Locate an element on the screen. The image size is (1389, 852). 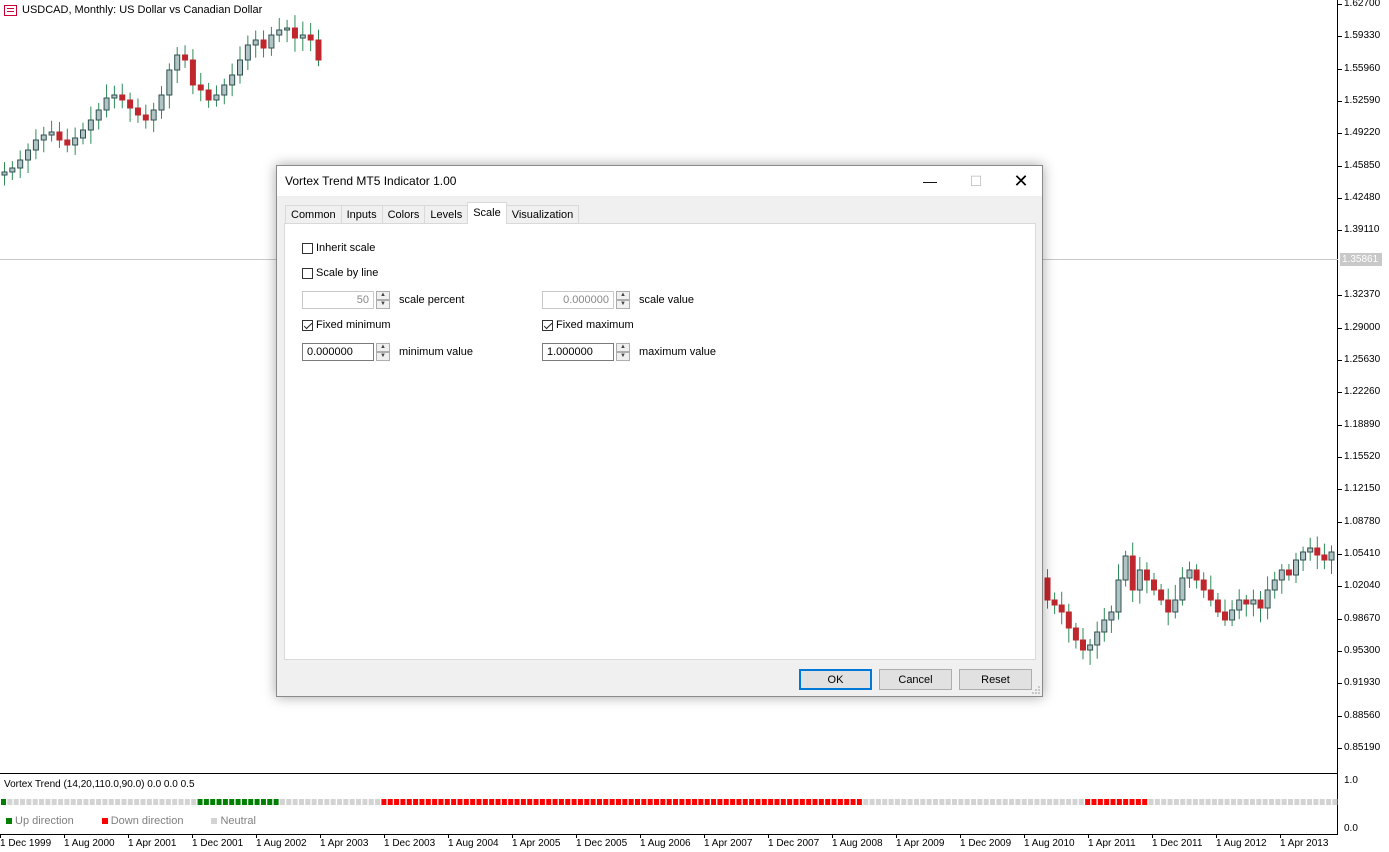
ok-button: OK is located at coordinates (835, 679).